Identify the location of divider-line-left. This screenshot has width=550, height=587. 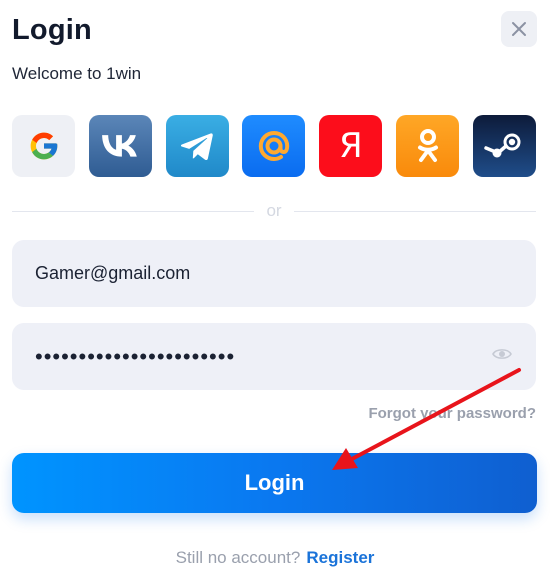
(133, 211).